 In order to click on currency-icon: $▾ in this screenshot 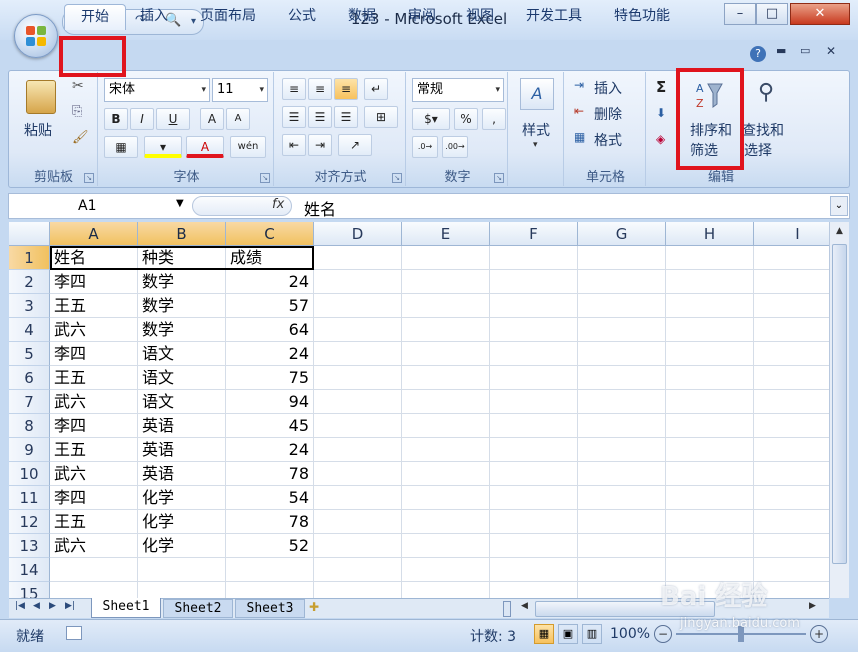, I will do `click(431, 119)`.